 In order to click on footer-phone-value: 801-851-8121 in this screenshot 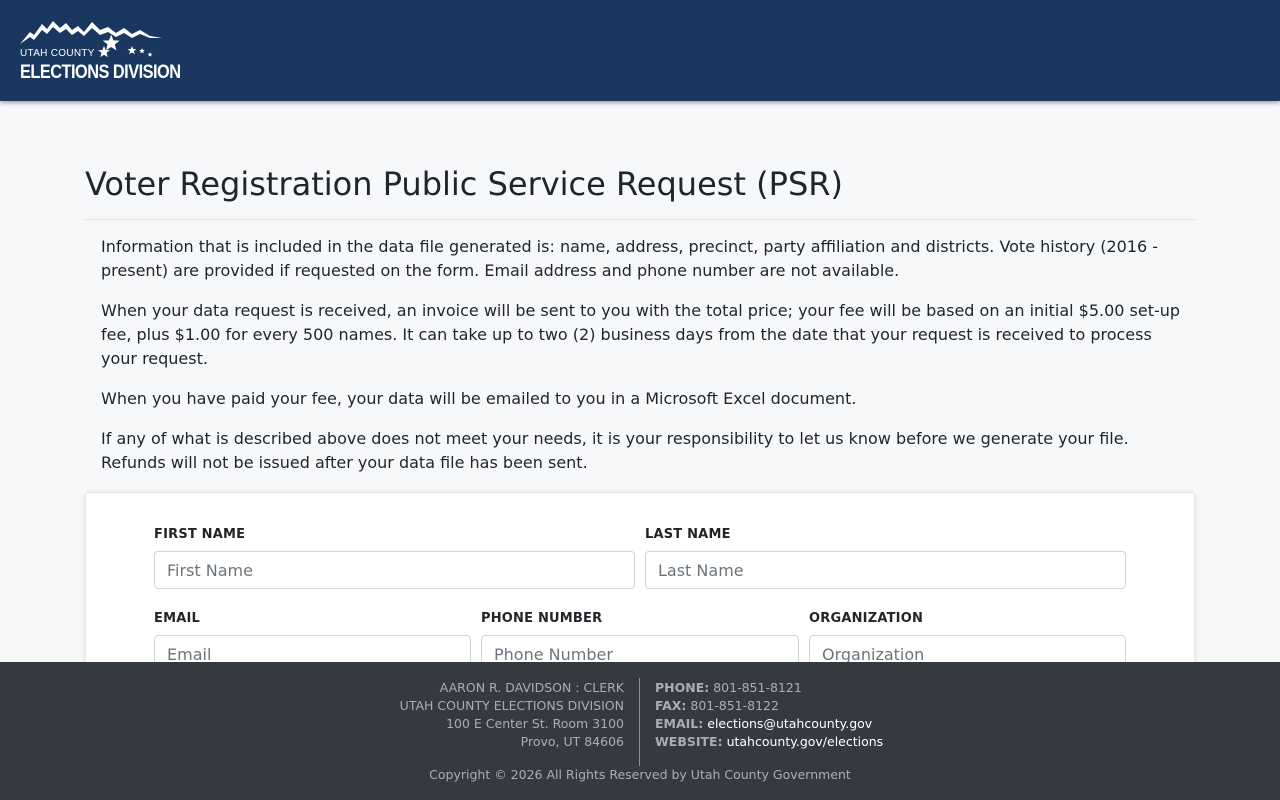, I will do `click(757, 687)`.